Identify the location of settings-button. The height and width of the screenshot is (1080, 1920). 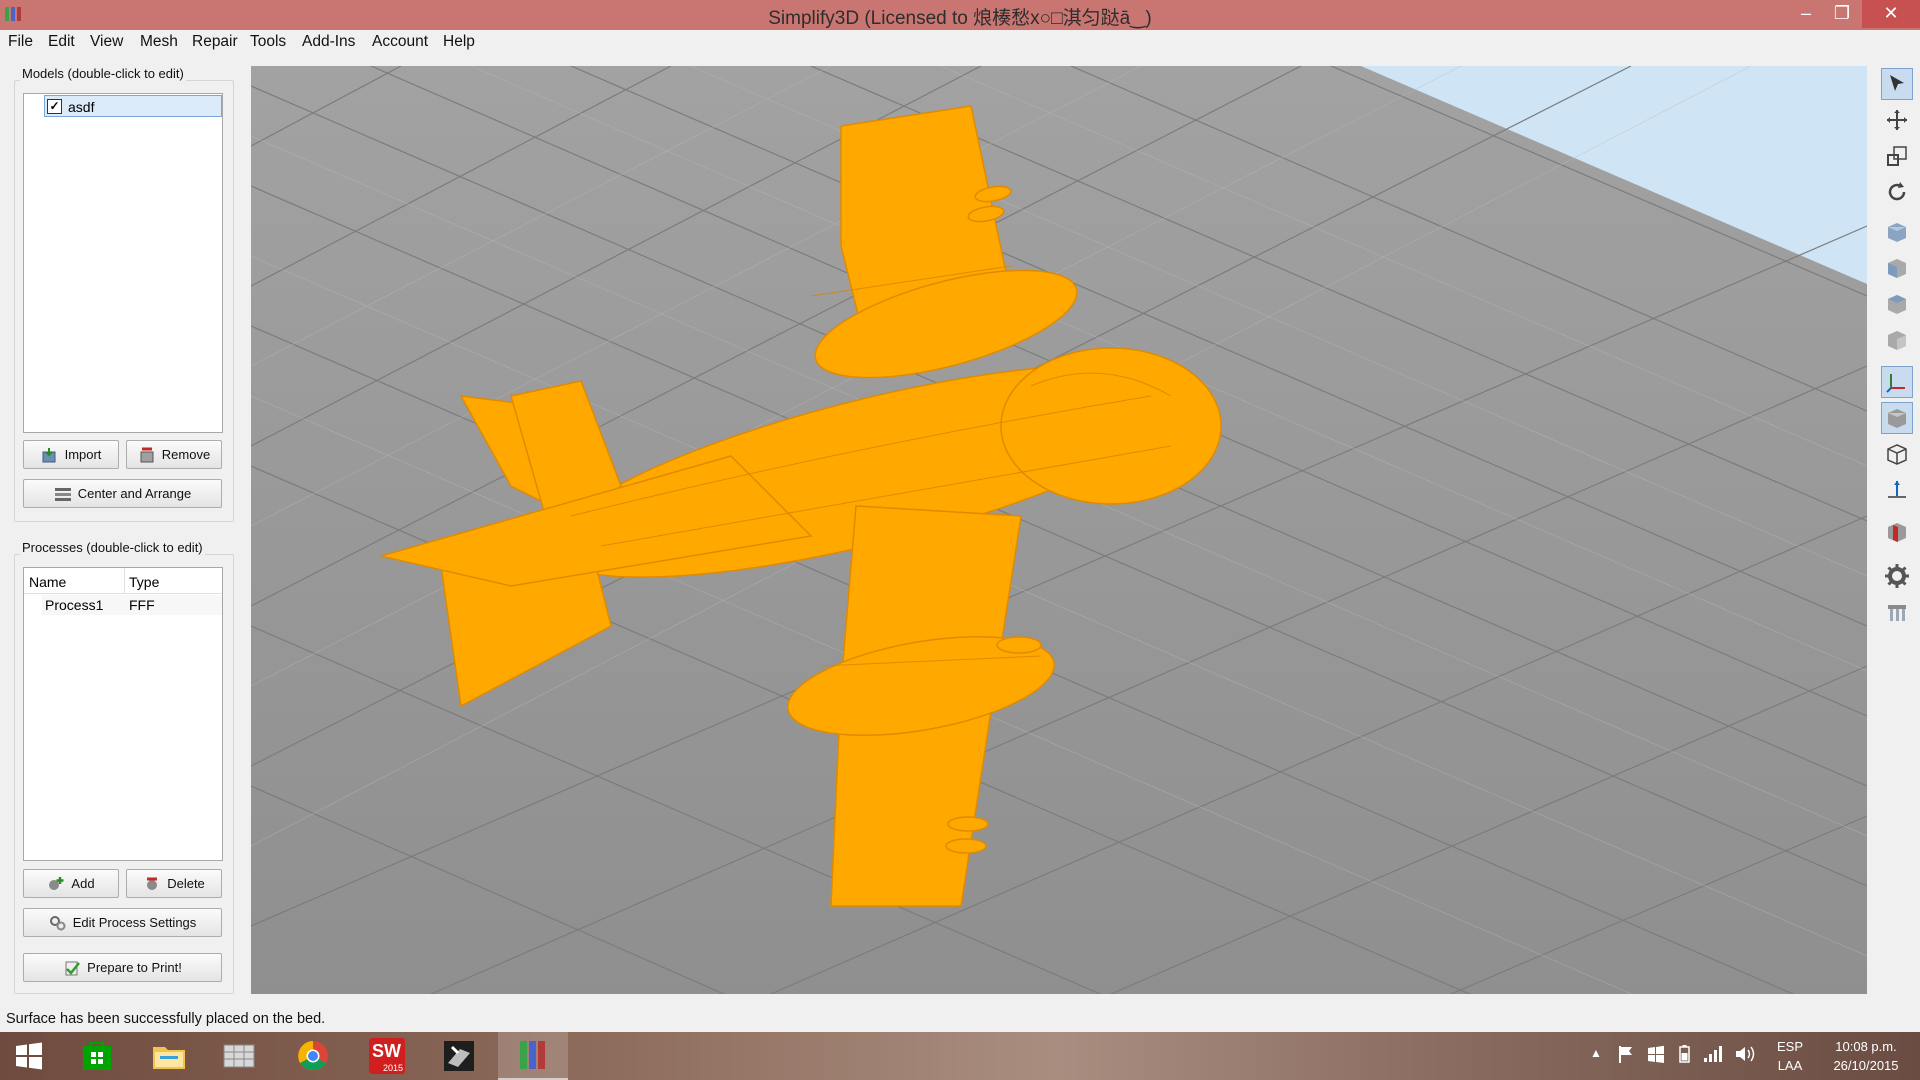
(1897, 576).